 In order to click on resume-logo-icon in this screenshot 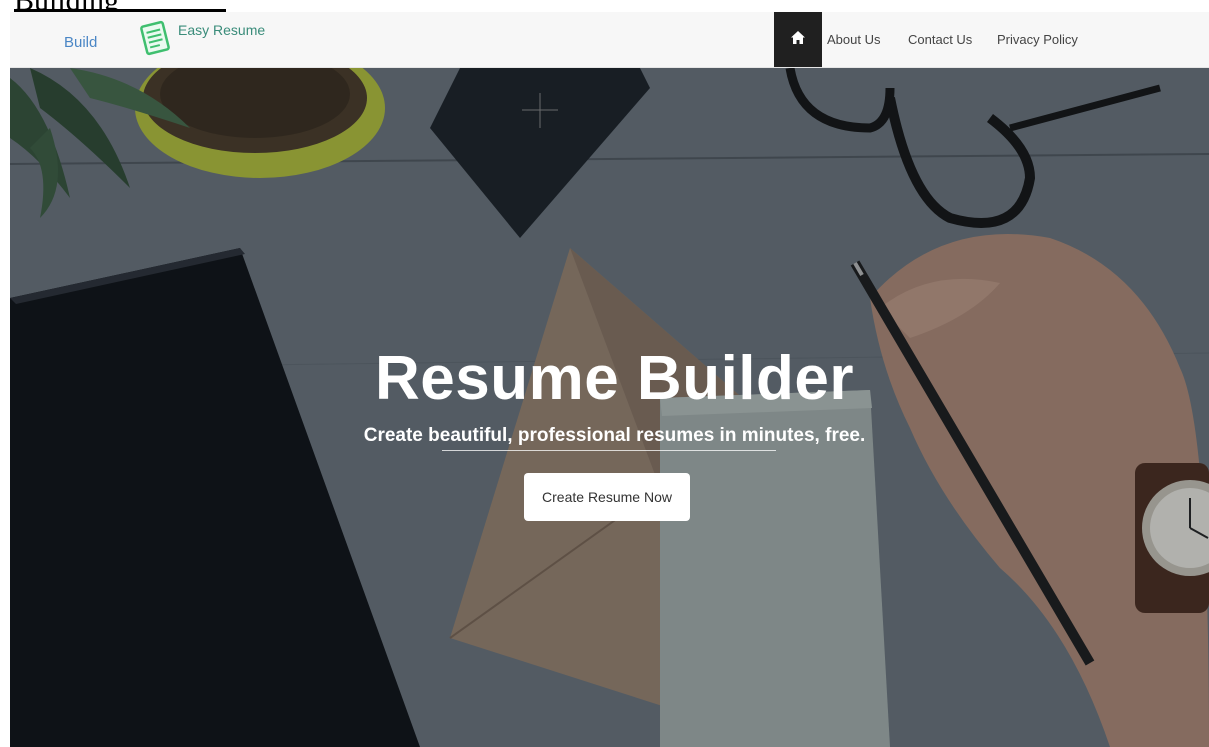, I will do `click(155, 38)`.